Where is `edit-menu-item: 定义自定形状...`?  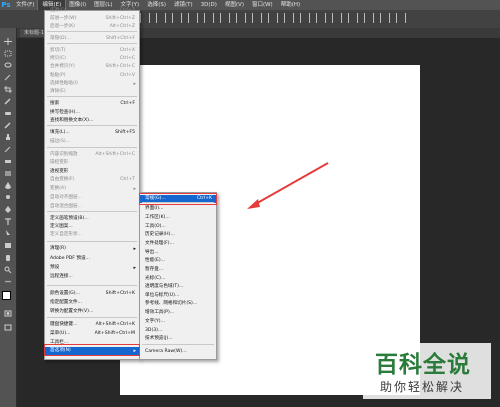 edit-menu-item: 定义自定形状... is located at coordinates (92, 235).